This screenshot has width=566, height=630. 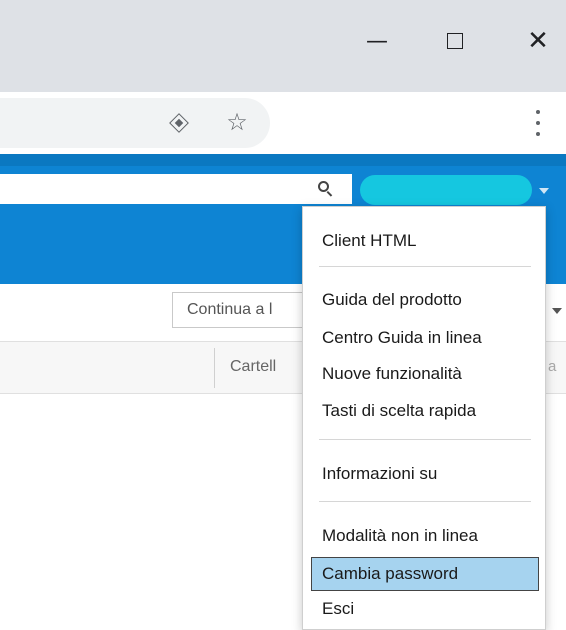 What do you see at coordinates (446, 190) in the screenshot?
I see `account-name-pill` at bounding box center [446, 190].